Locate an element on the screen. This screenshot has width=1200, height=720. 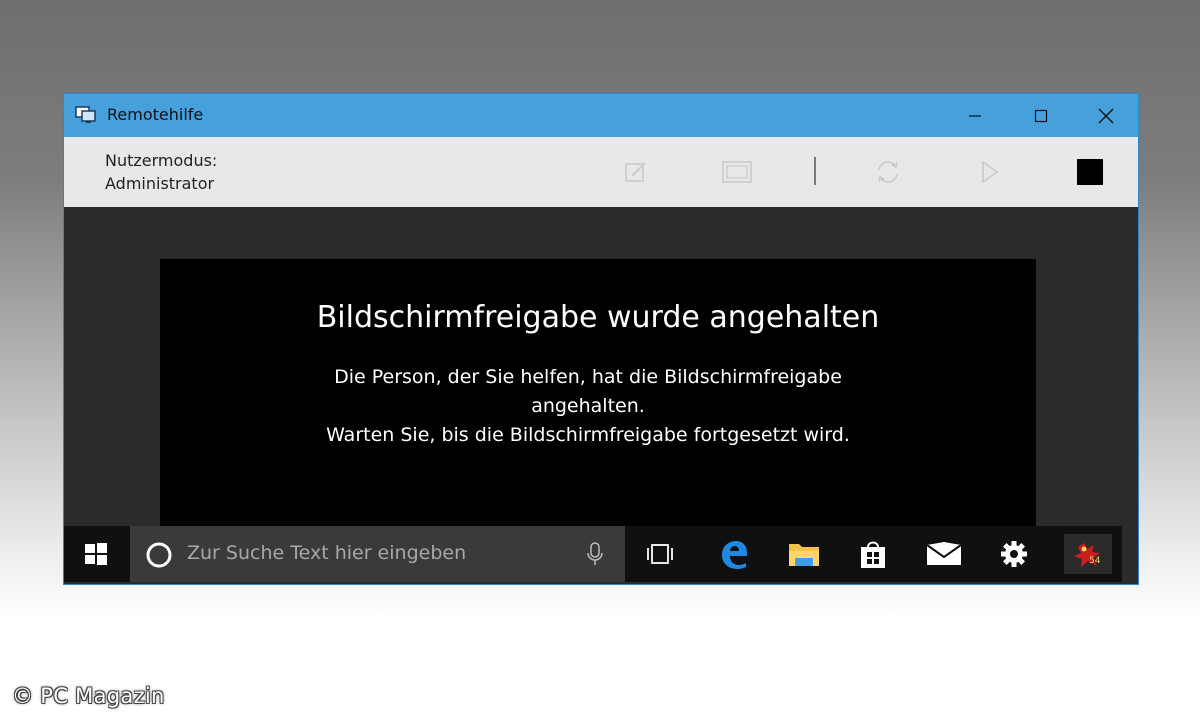
mail-button is located at coordinates (944, 554).